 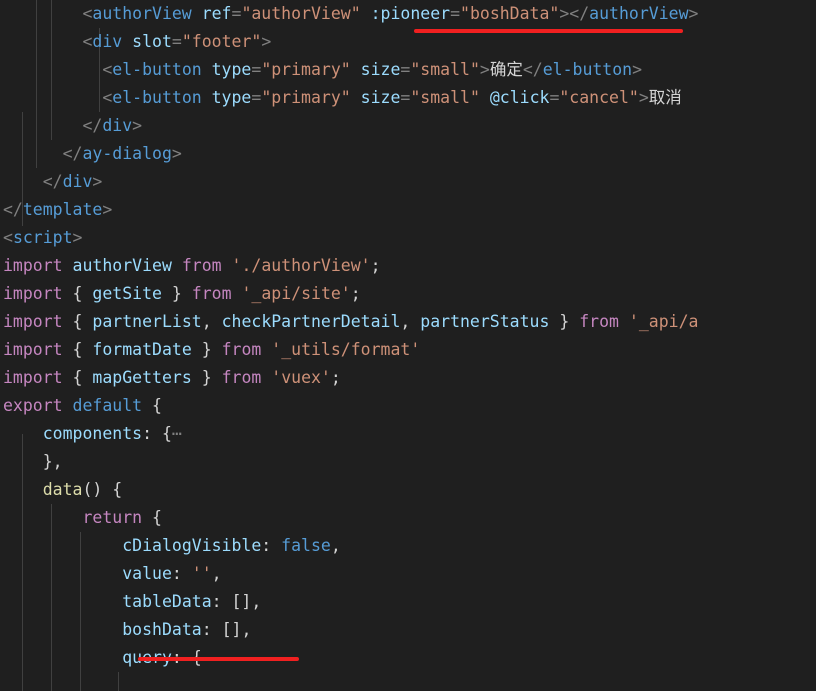 What do you see at coordinates (62, 489) in the screenshot?
I see `code-token: data` at bounding box center [62, 489].